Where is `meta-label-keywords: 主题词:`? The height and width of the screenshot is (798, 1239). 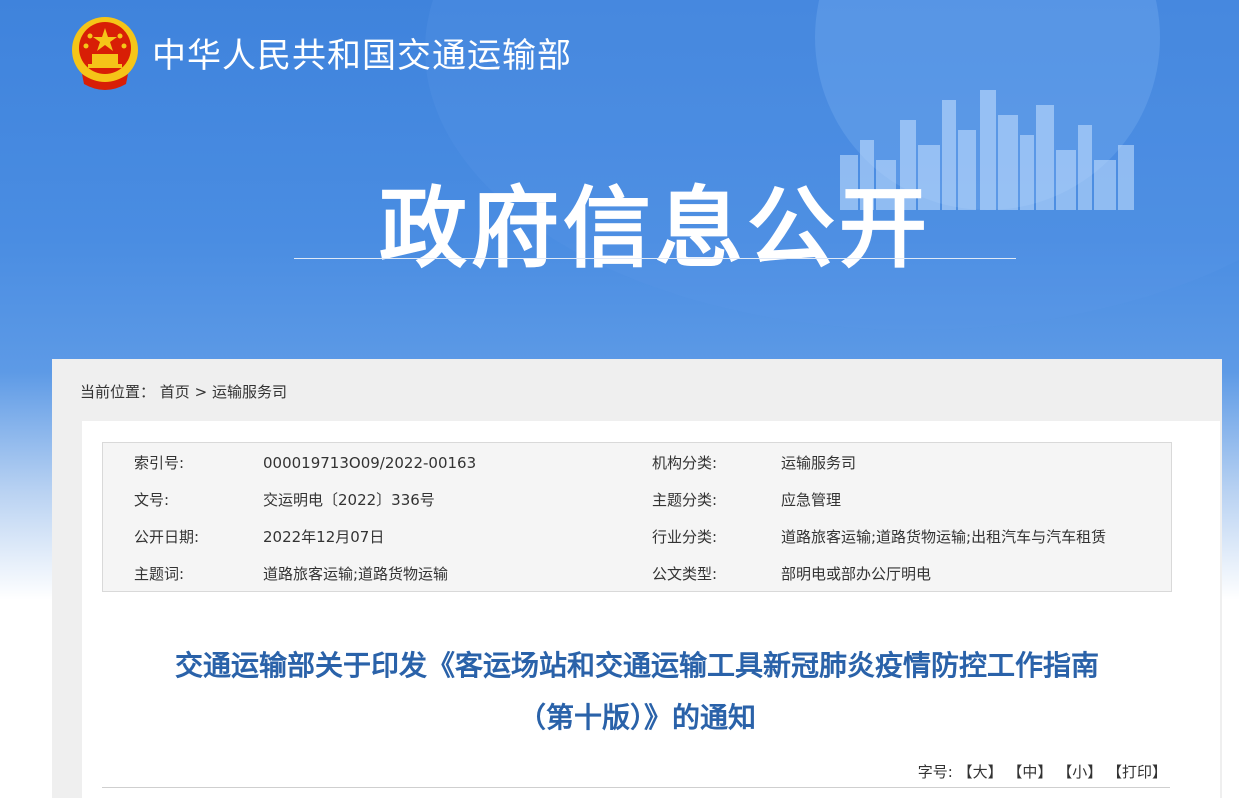
meta-label-keywords: 主题词: is located at coordinates (159, 574).